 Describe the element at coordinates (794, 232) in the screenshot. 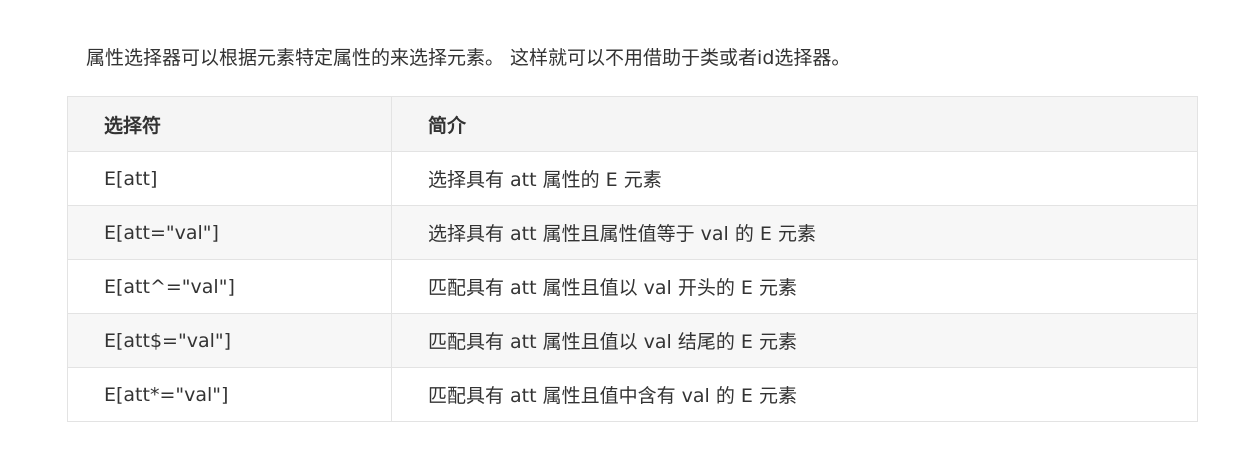

I see `description-cell: 选择具有 att 属性且属性值等于 val 的 E 元素` at that location.